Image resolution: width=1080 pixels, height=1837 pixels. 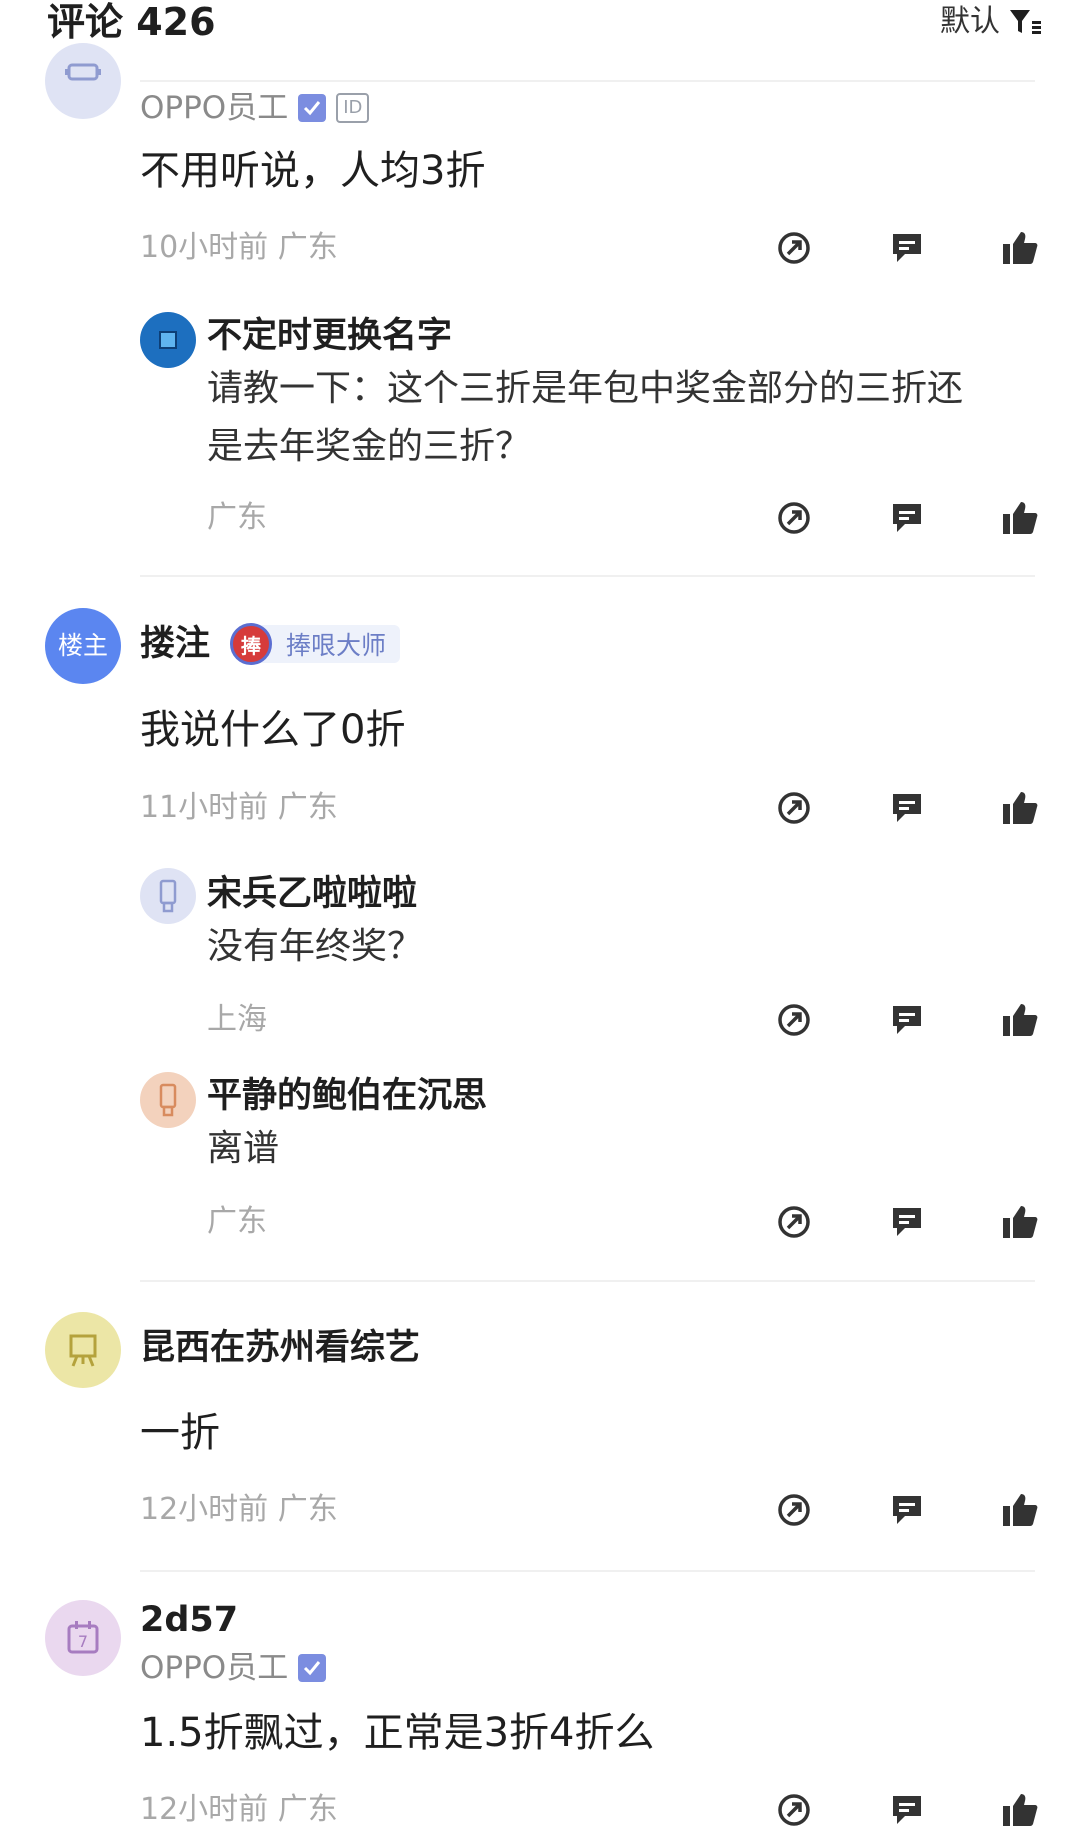 What do you see at coordinates (239, 807) in the screenshot?
I see `comment-meta: 11小时前 广东` at bounding box center [239, 807].